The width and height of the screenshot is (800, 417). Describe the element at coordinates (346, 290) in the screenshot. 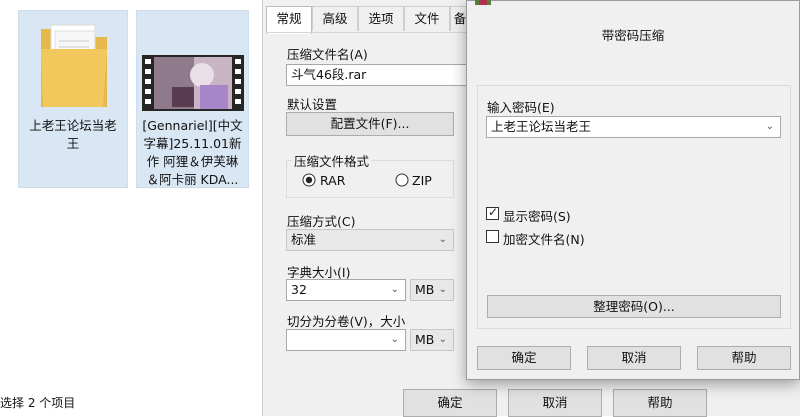

I see `dictionary-select: 32 ⌄` at that location.